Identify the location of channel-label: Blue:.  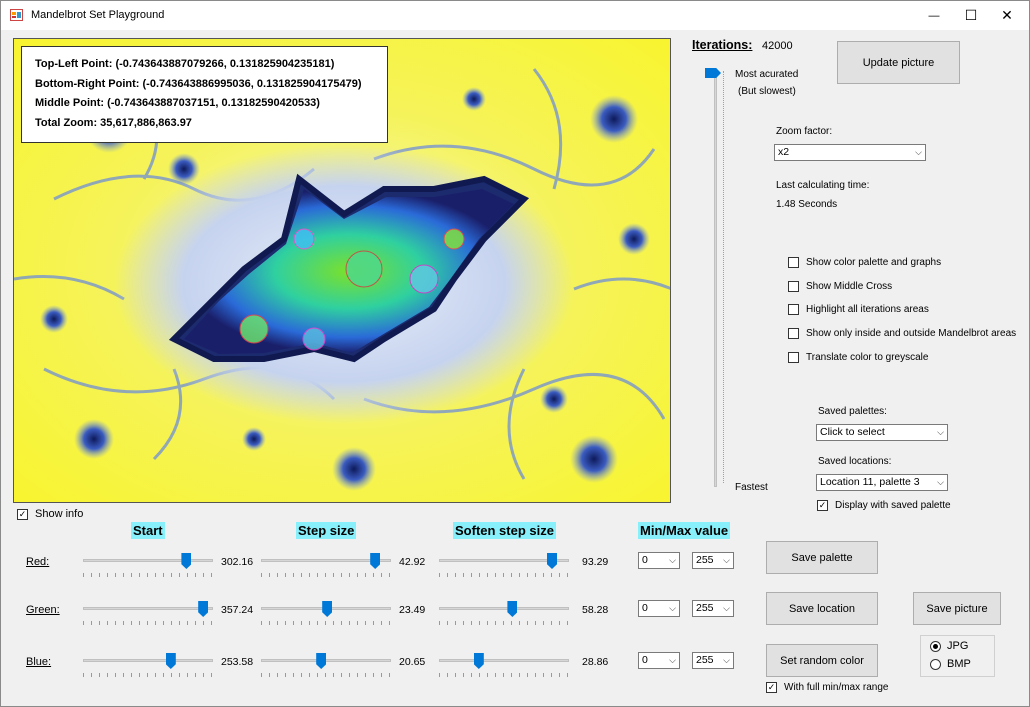
(39, 662).